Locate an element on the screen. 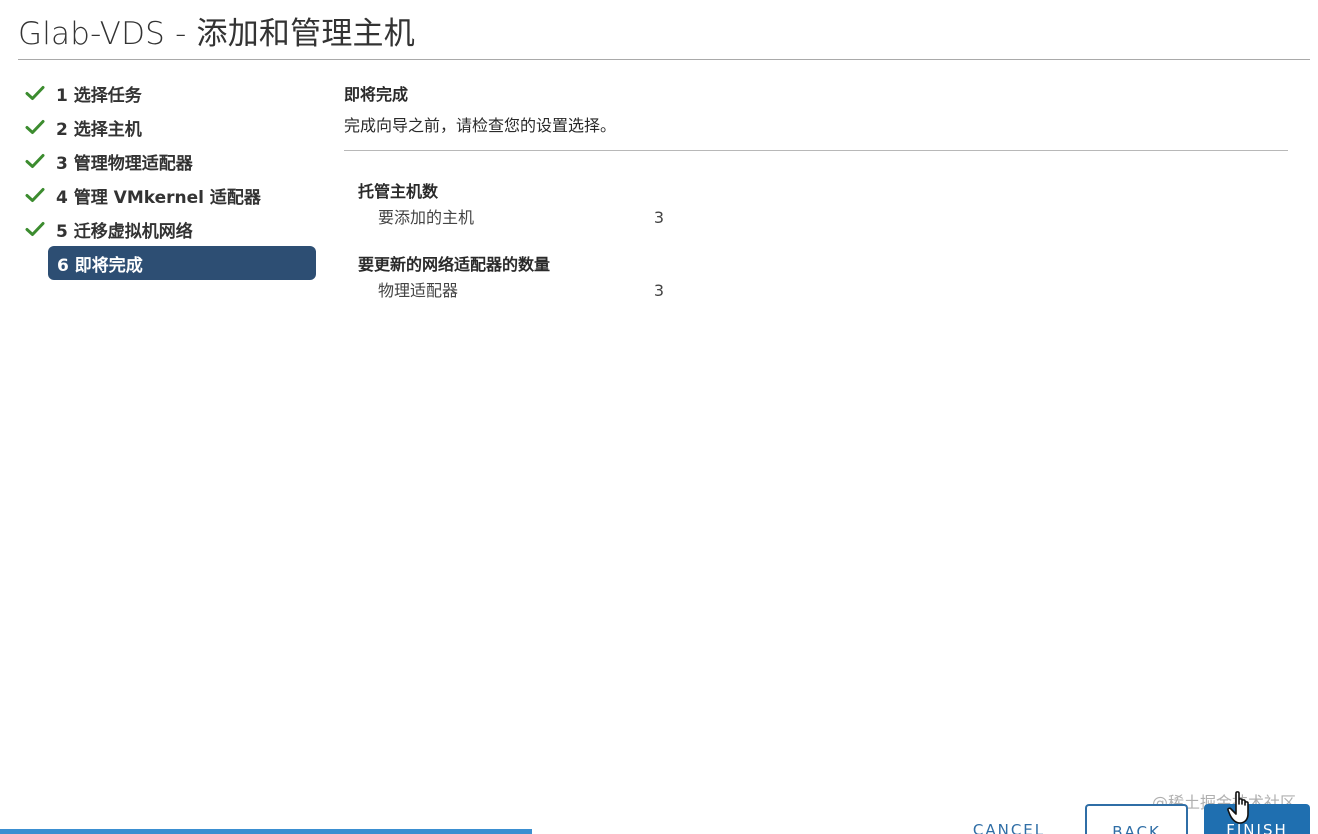  summary-row: 要添加的主机 3 is located at coordinates (511, 218).